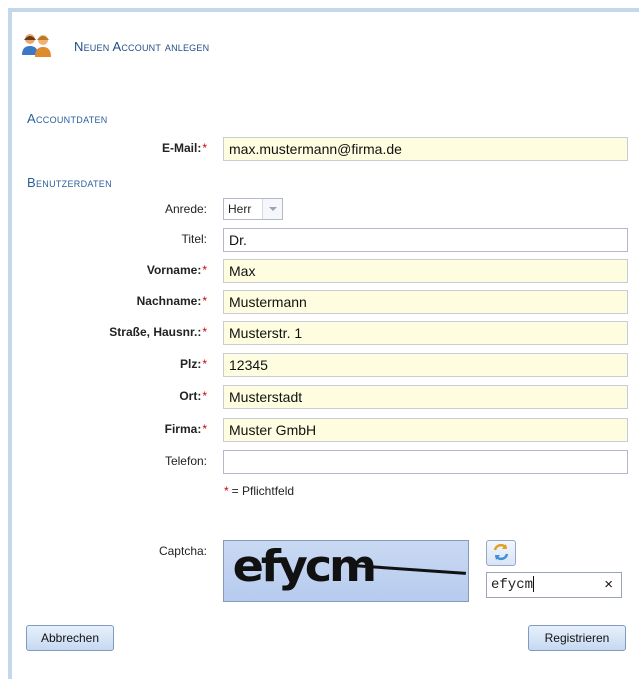 This screenshot has width=639, height=679. What do you see at coordinates (142, 46) in the screenshot?
I see `page-title: Neuen Account anlegen` at bounding box center [142, 46].